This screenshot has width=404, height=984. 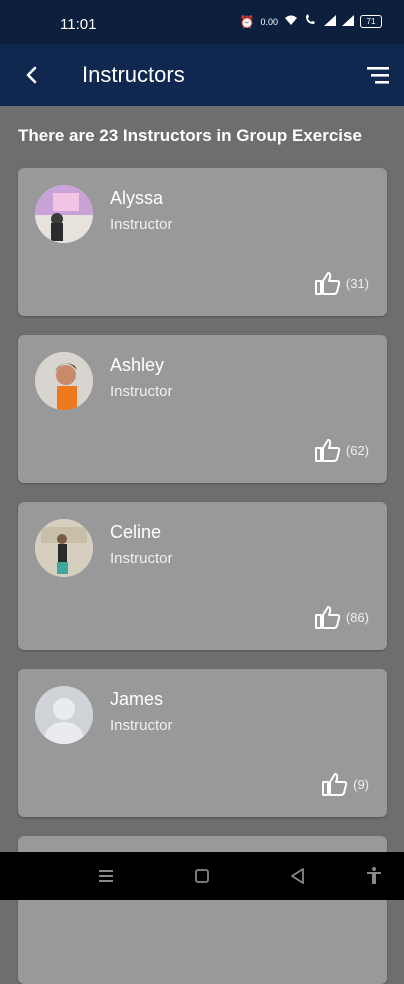 I want to click on likes: (62), so click(x=341, y=450).